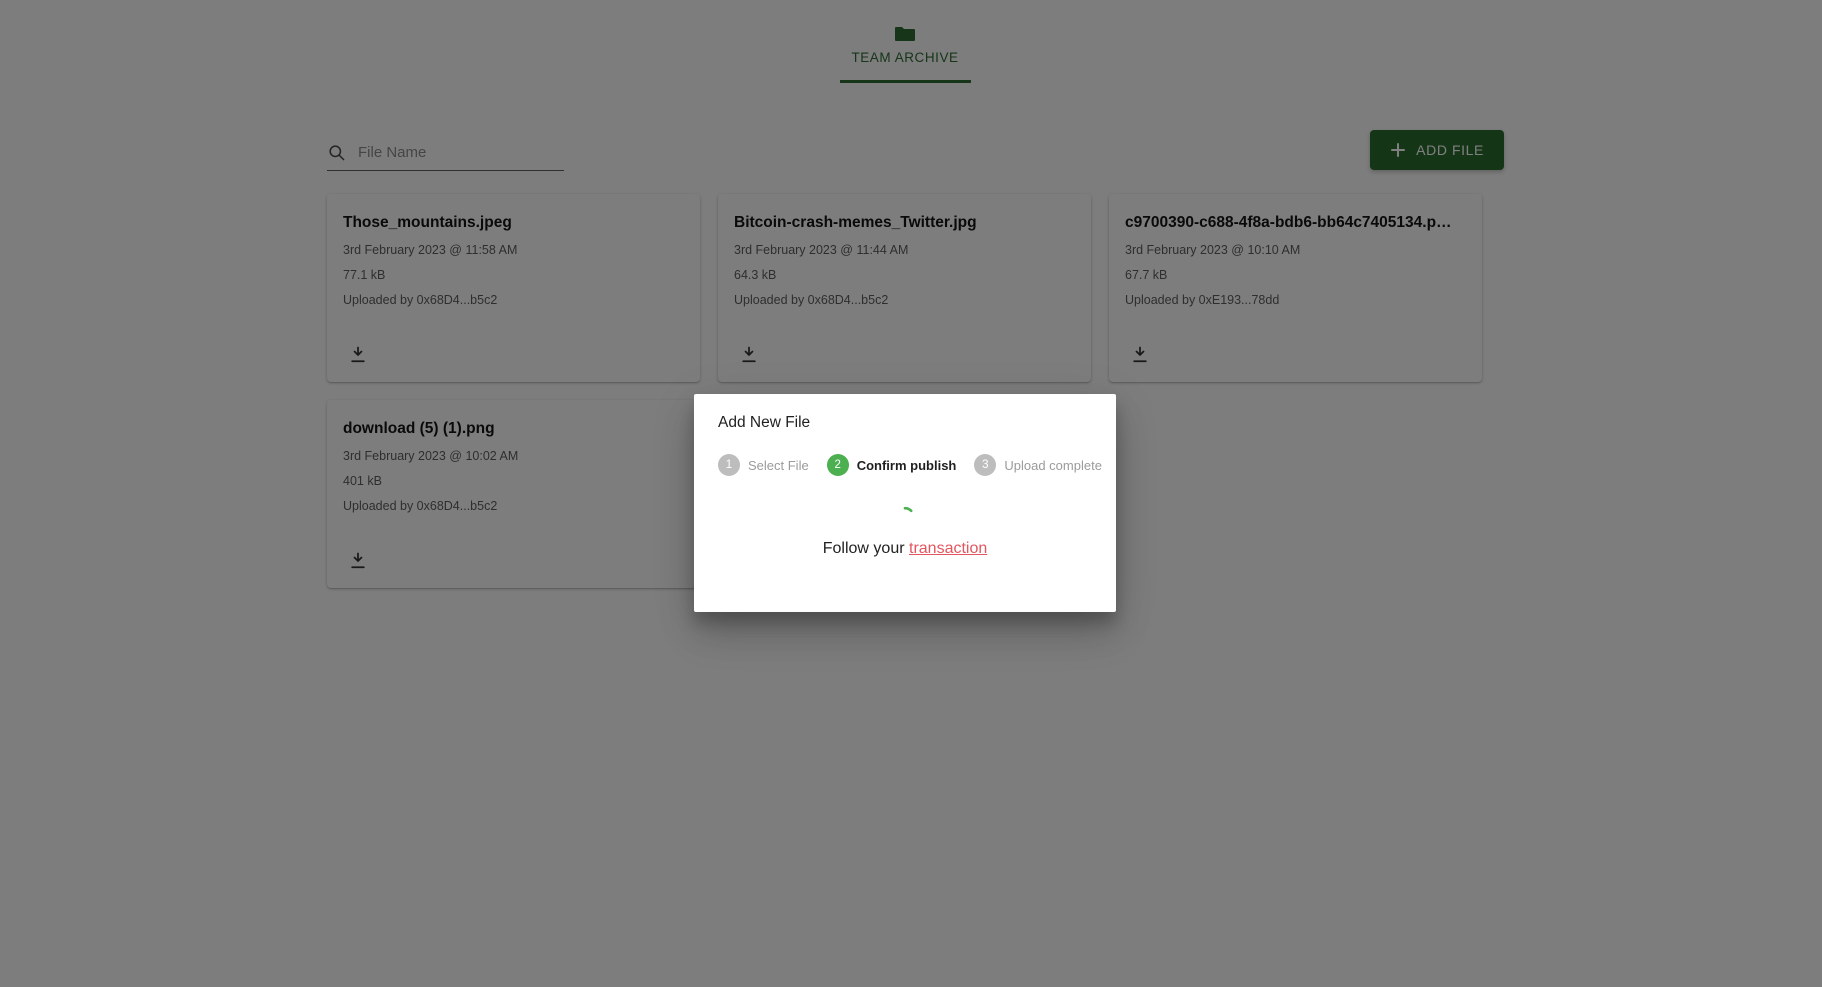 Image resolution: width=1822 pixels, height=987 pixels. What do you see at coordinates (764, 422) in the screenshot?
I see `dialog-title: Add New File` at bounding box center [764, 422].